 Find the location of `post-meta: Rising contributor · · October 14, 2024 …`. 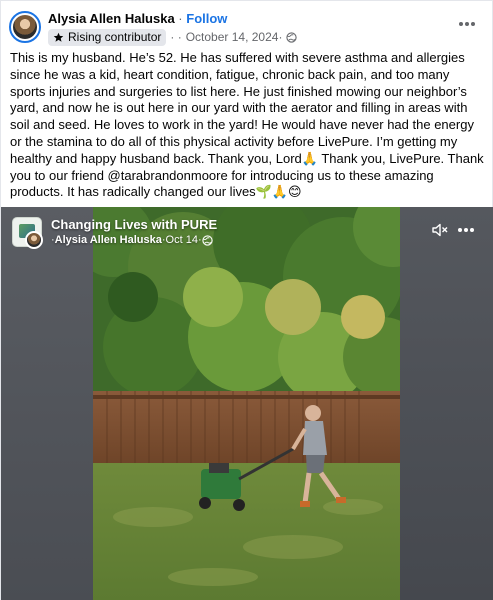

post-meta: Rising contributor · · October 14, 2024 … is located at coordinates (173, 37).